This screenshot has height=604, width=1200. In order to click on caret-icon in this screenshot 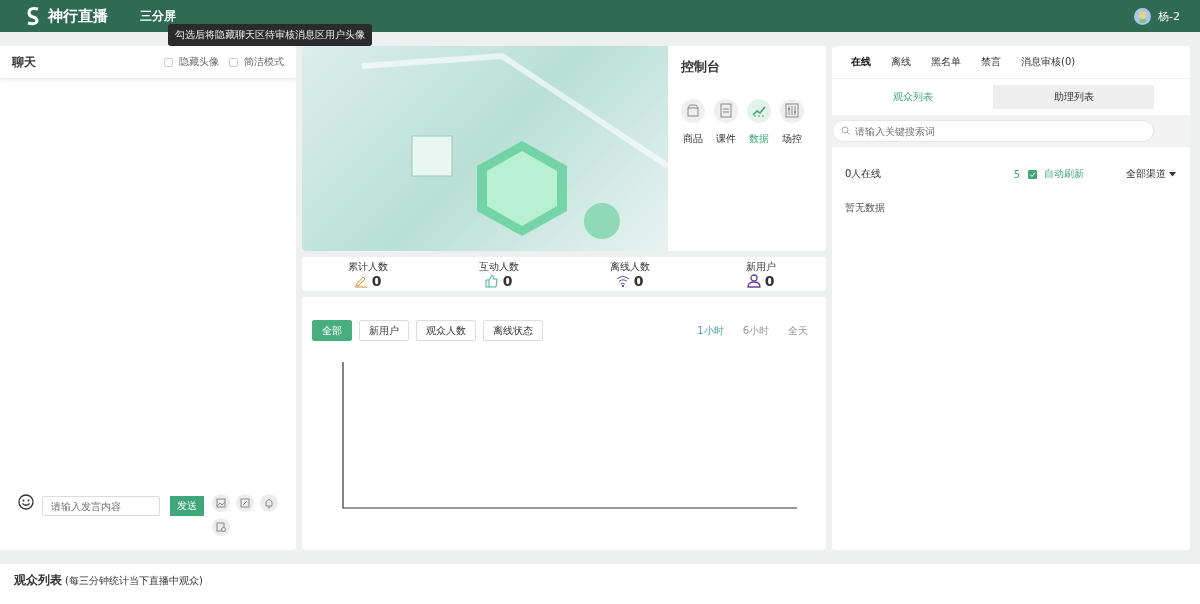, I will do `click(1172, 174)`.